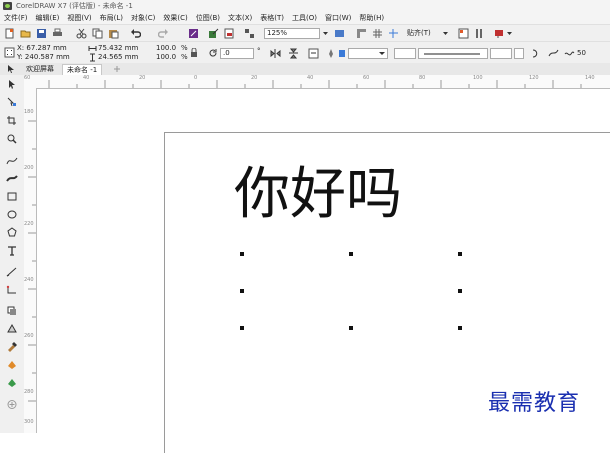  I want to click on scale-x-unit: %, so click(184, 48).